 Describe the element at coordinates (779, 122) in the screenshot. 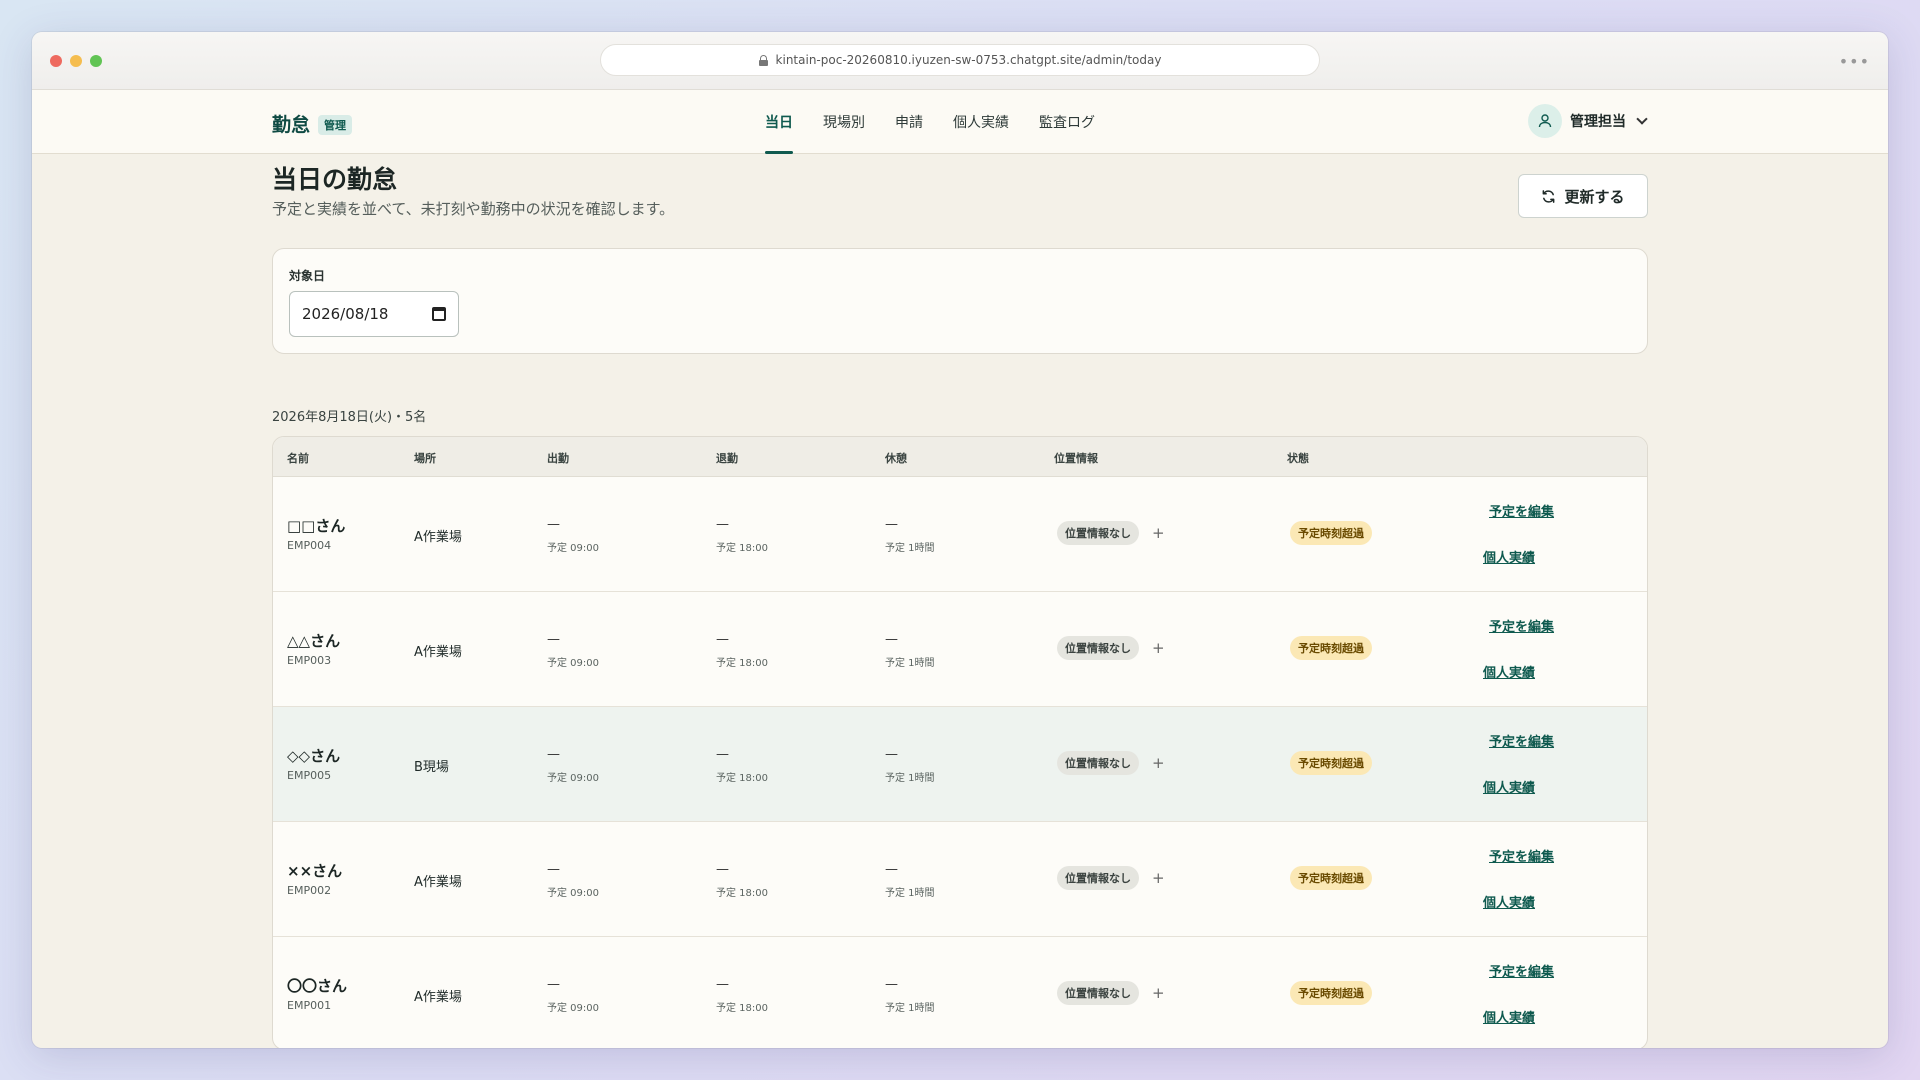

I see `tab-today: 当日` at that location.